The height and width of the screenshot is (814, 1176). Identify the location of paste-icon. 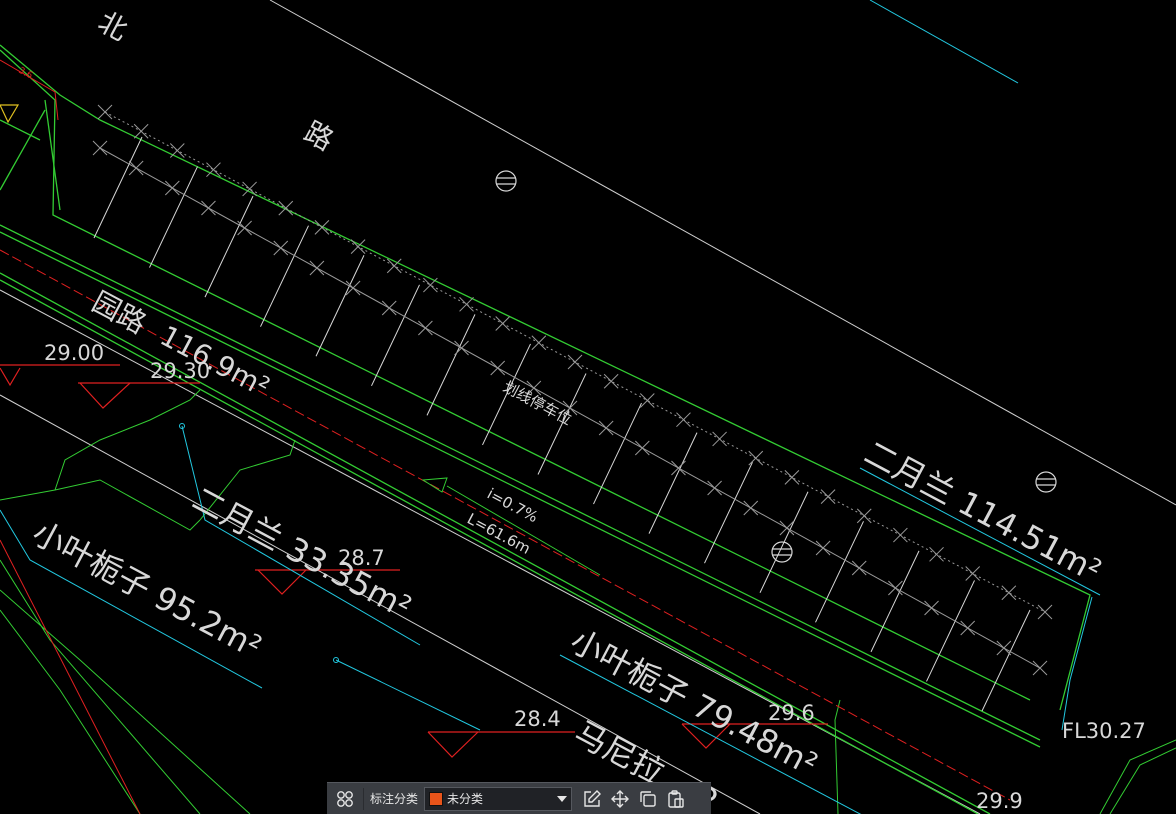
(676, 798).